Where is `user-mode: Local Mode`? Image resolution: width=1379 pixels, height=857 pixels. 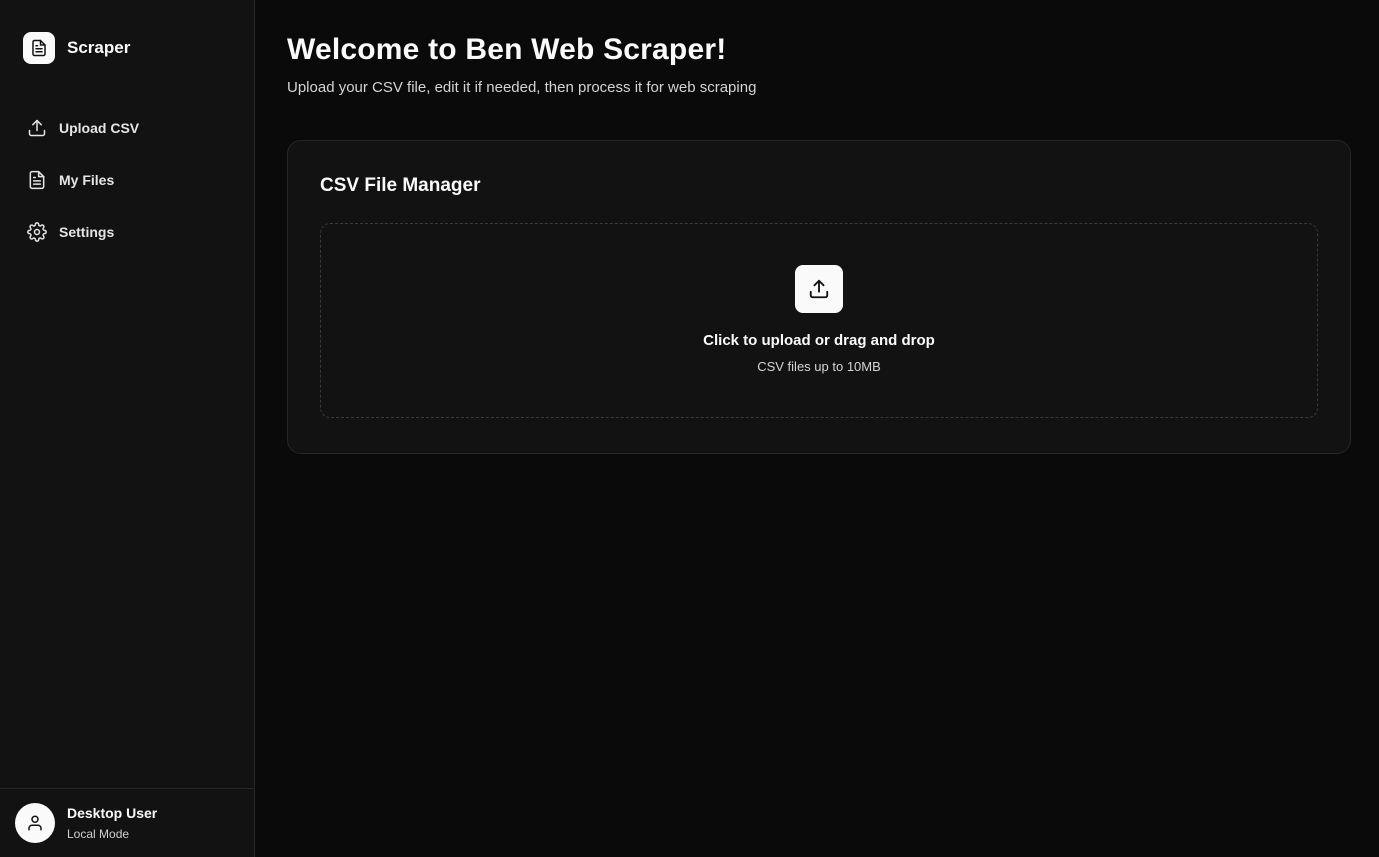 user-mode: Local Mode is located at coordinates (98, 834).